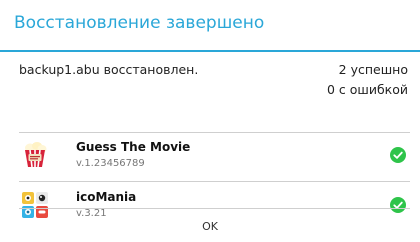 This screenshot has height=242, width=420. Describe the element at coordinates (398, 155) in the screenshot. I see `check-icon` at that location.